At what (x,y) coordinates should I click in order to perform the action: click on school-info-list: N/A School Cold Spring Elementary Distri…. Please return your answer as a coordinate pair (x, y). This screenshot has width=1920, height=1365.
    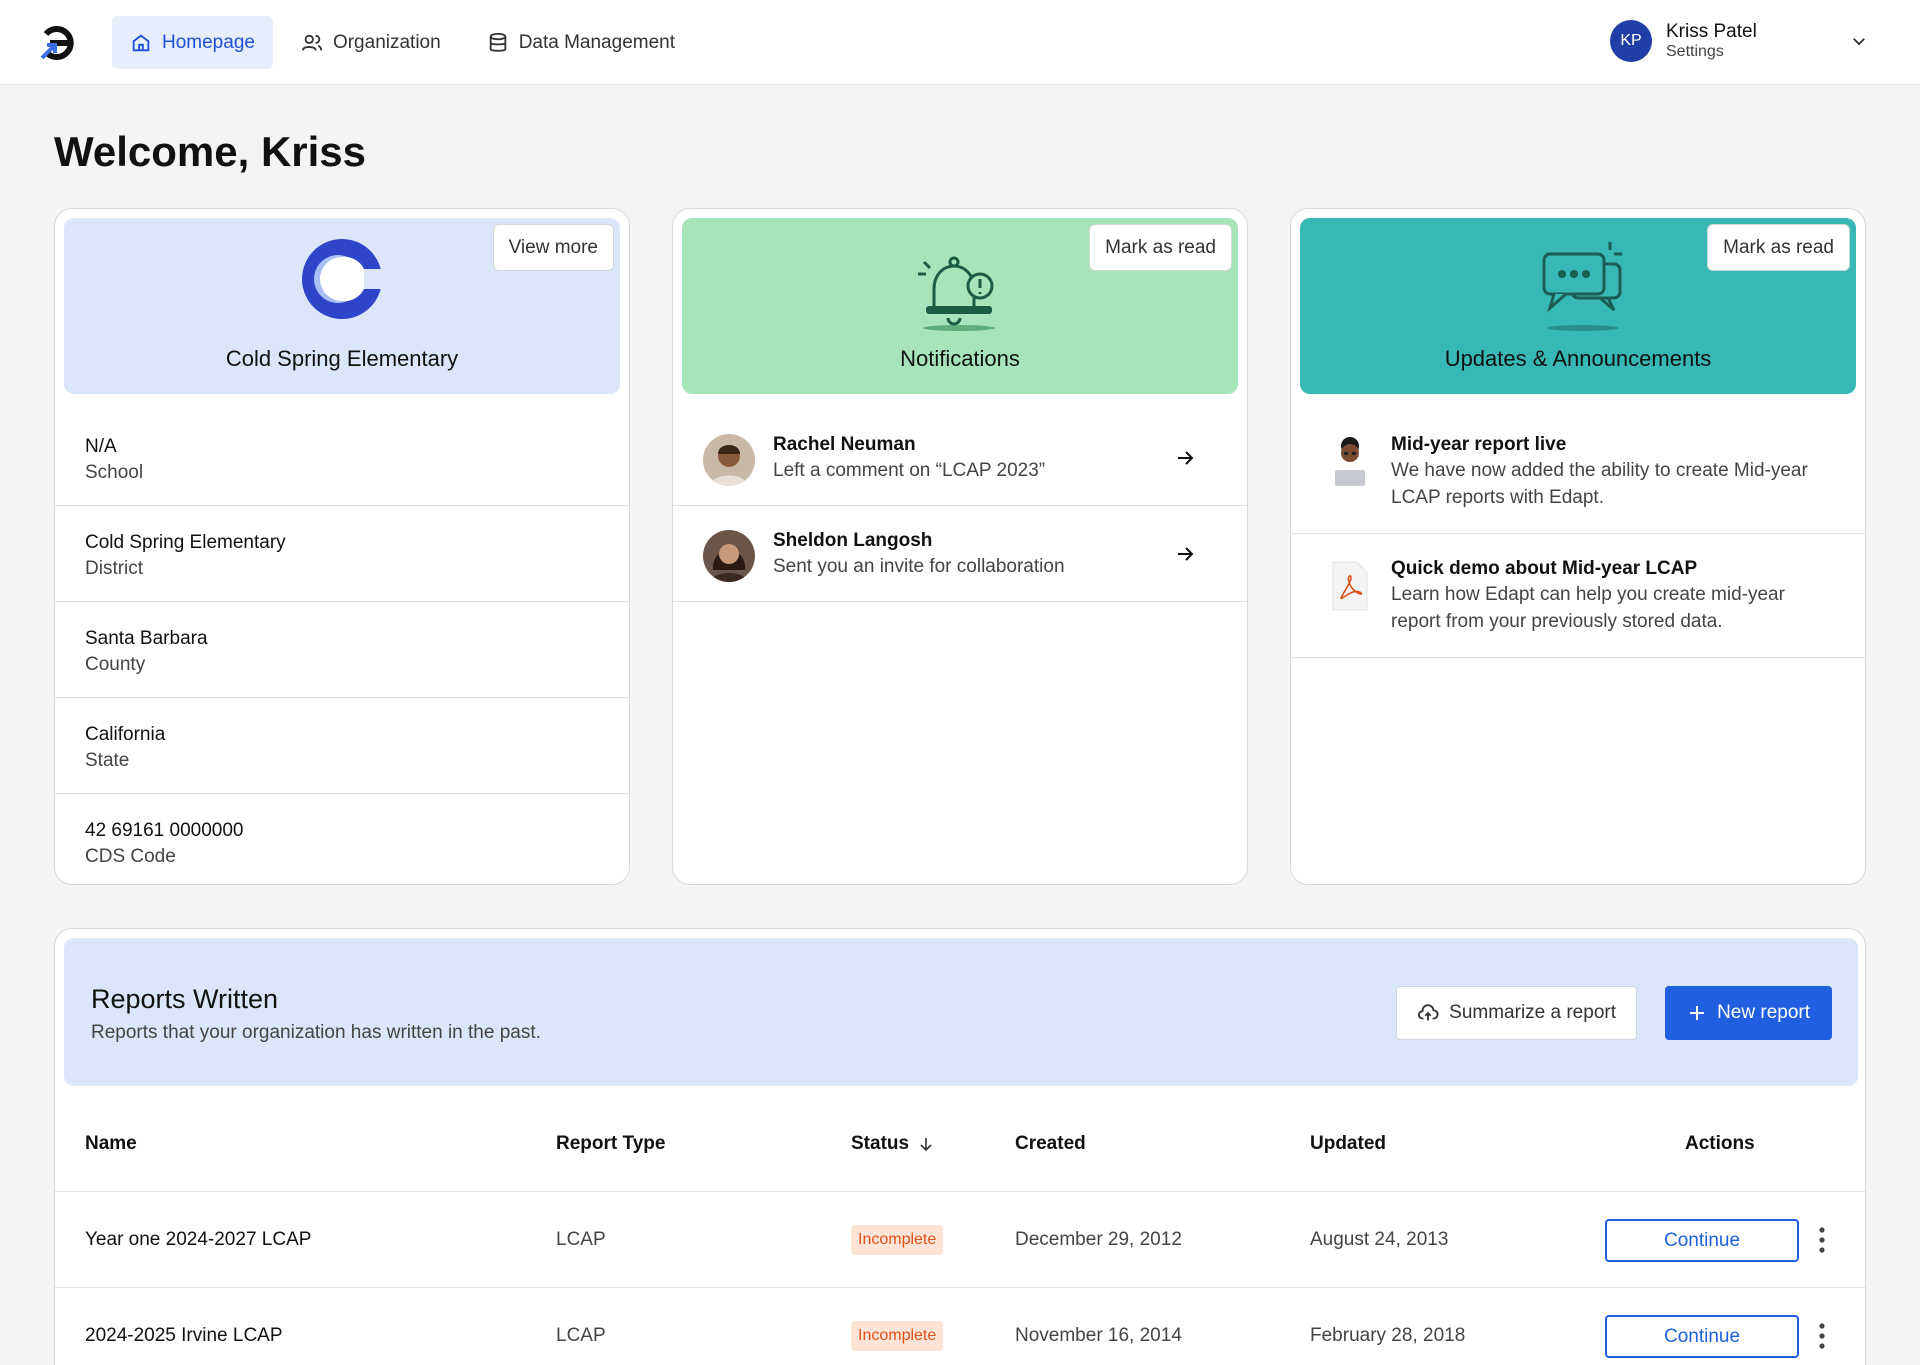
    Looking at the image, I should click on (342, 647).